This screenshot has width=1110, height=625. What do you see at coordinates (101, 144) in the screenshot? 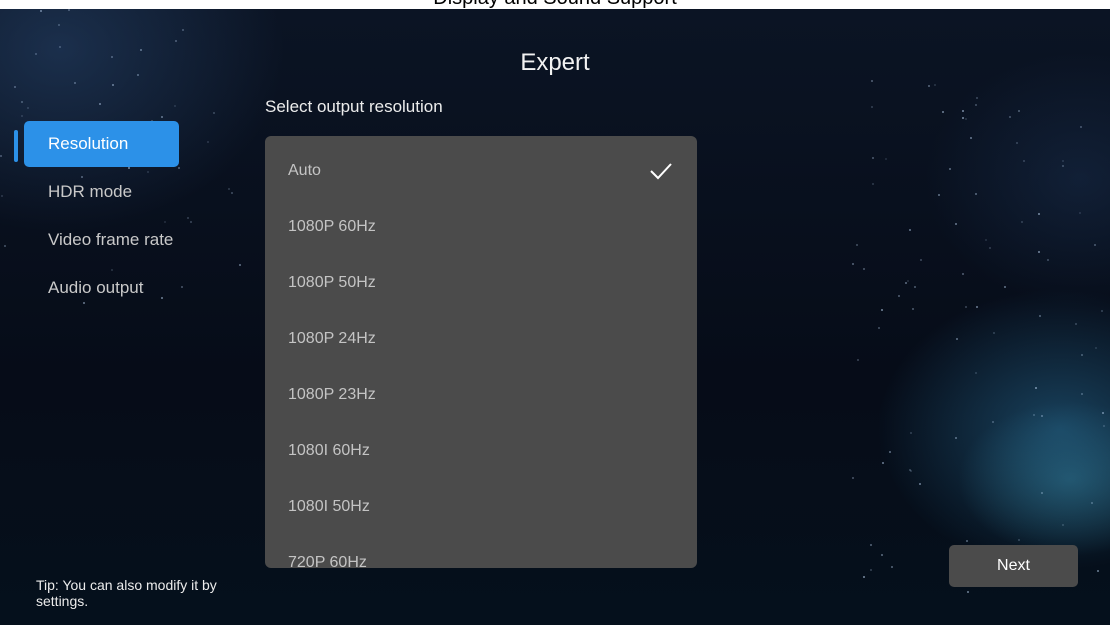
I see `sidebar-item-resolution: Resolution` at bounding box center [101, 144].